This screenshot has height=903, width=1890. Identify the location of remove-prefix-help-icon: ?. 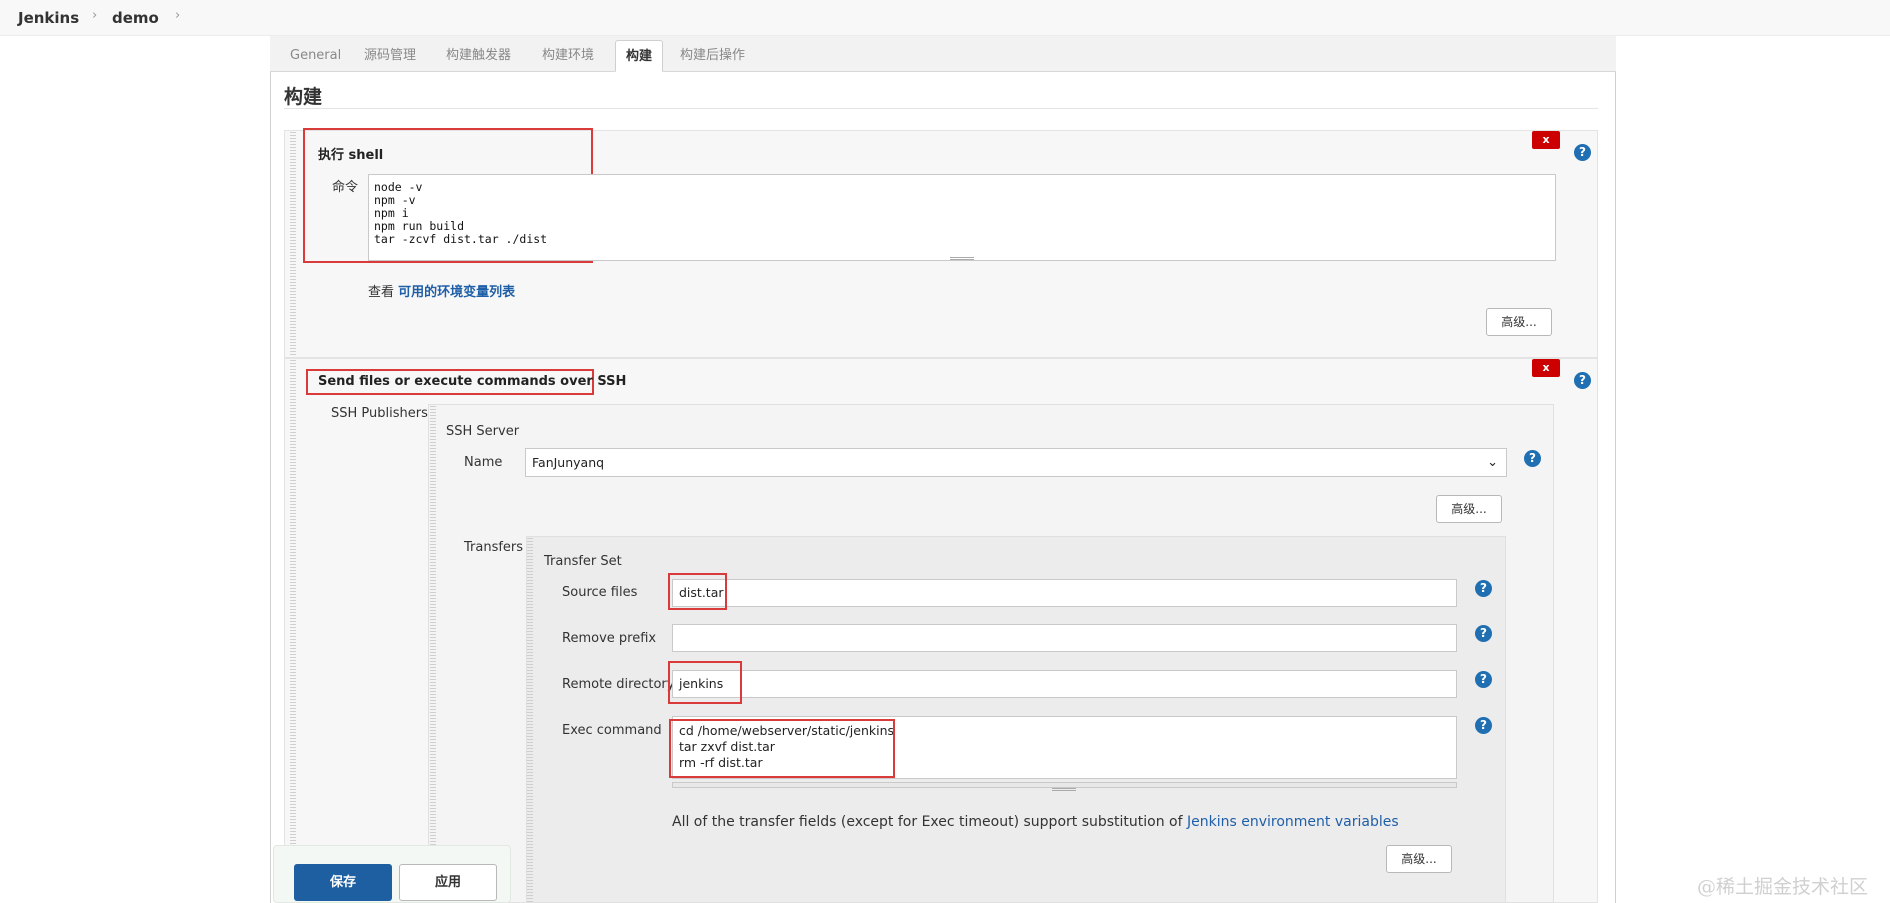
(1483, 633).